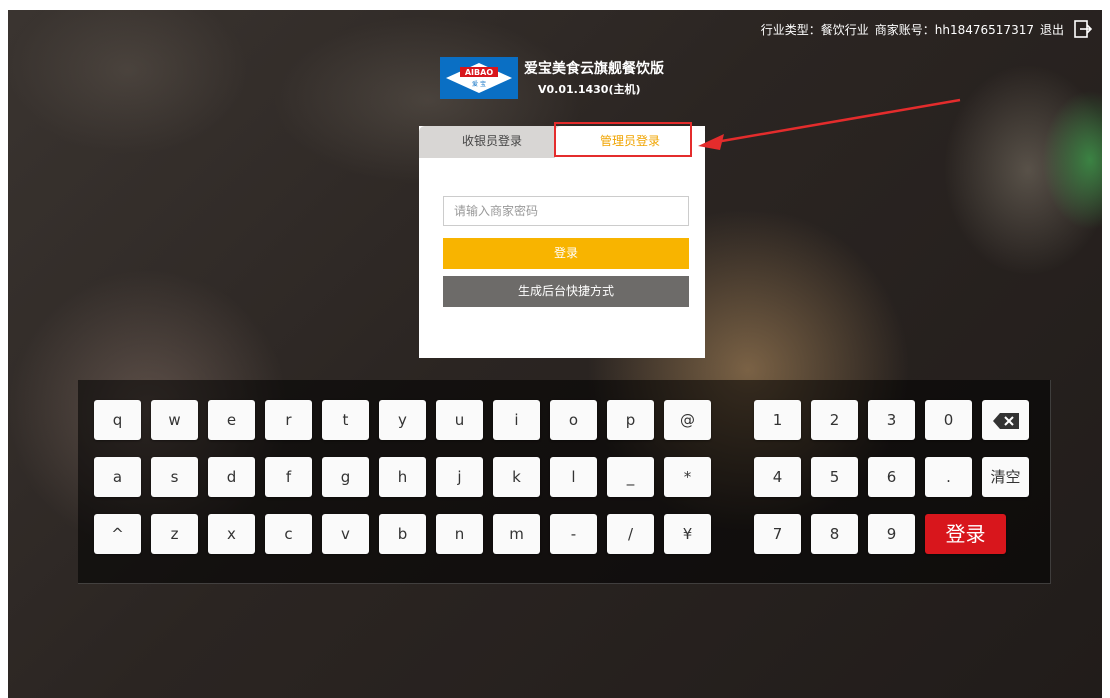 This screenshot has width=1110, height=698. What do you see at coordinates (117, 477) in the screenshot?
I see `key-a: a` at bounding box center [117, 477].